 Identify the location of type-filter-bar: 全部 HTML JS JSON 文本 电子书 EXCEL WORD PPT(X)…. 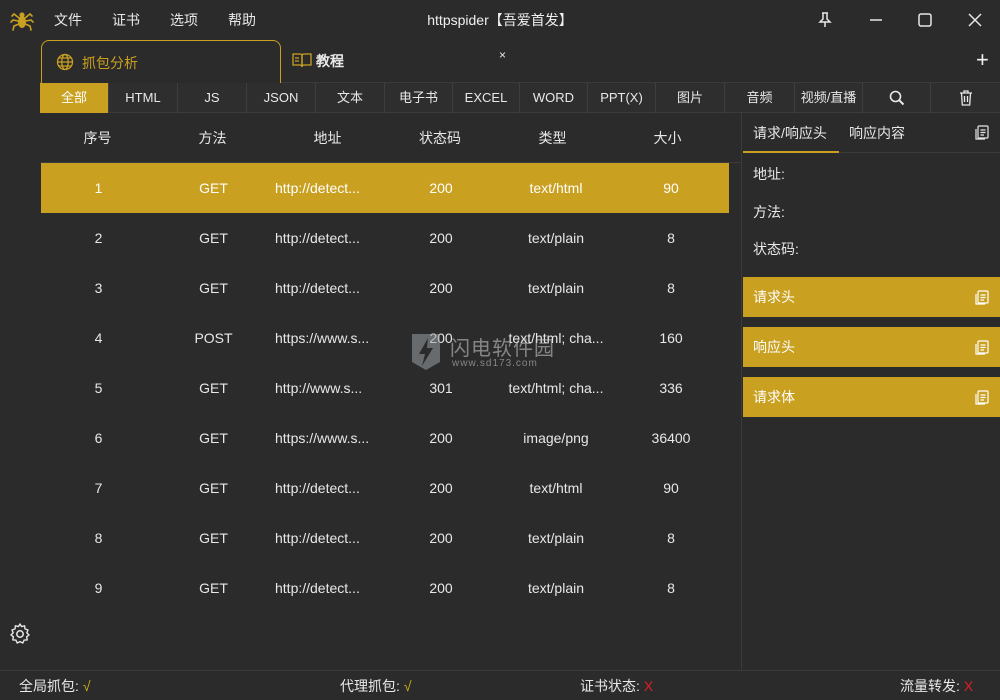
(520, 98).